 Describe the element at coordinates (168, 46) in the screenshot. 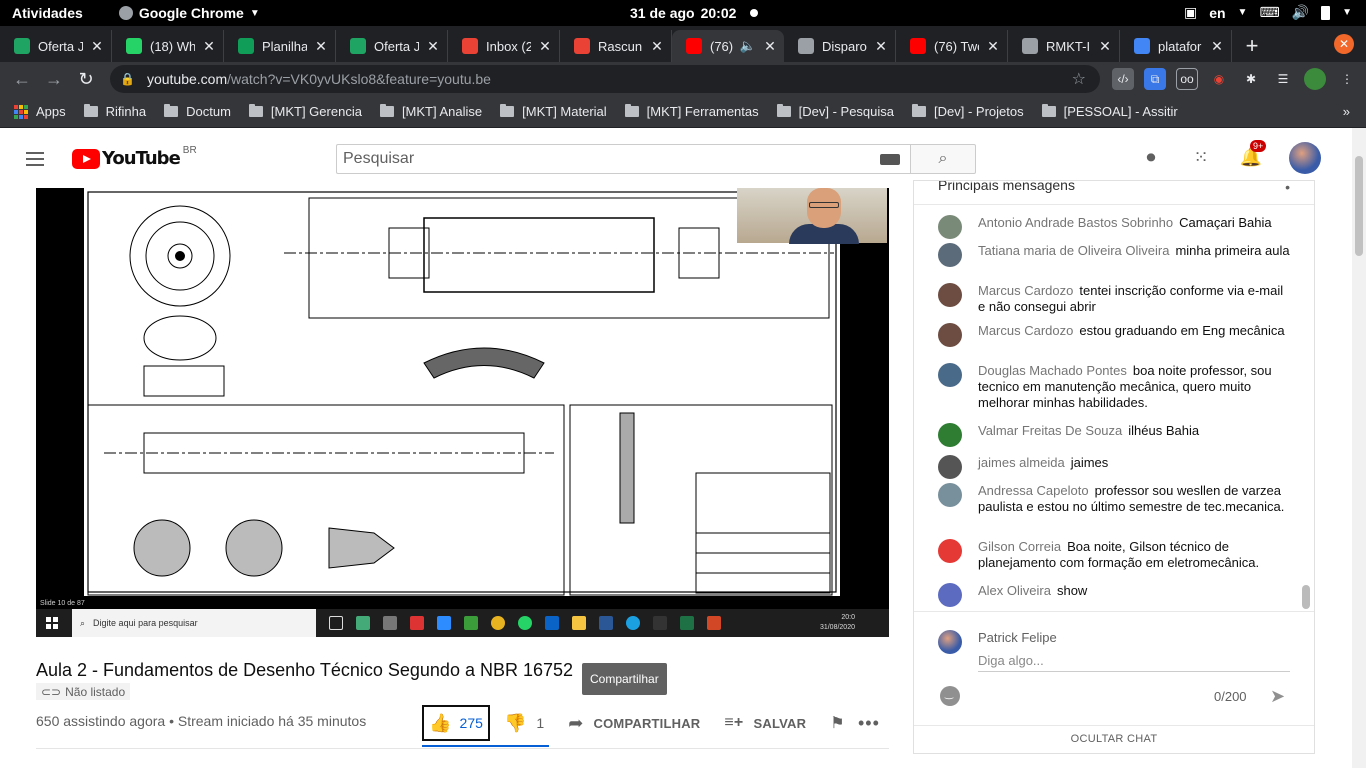

I see `browser-tab: (18) Wha ✕` at that location.